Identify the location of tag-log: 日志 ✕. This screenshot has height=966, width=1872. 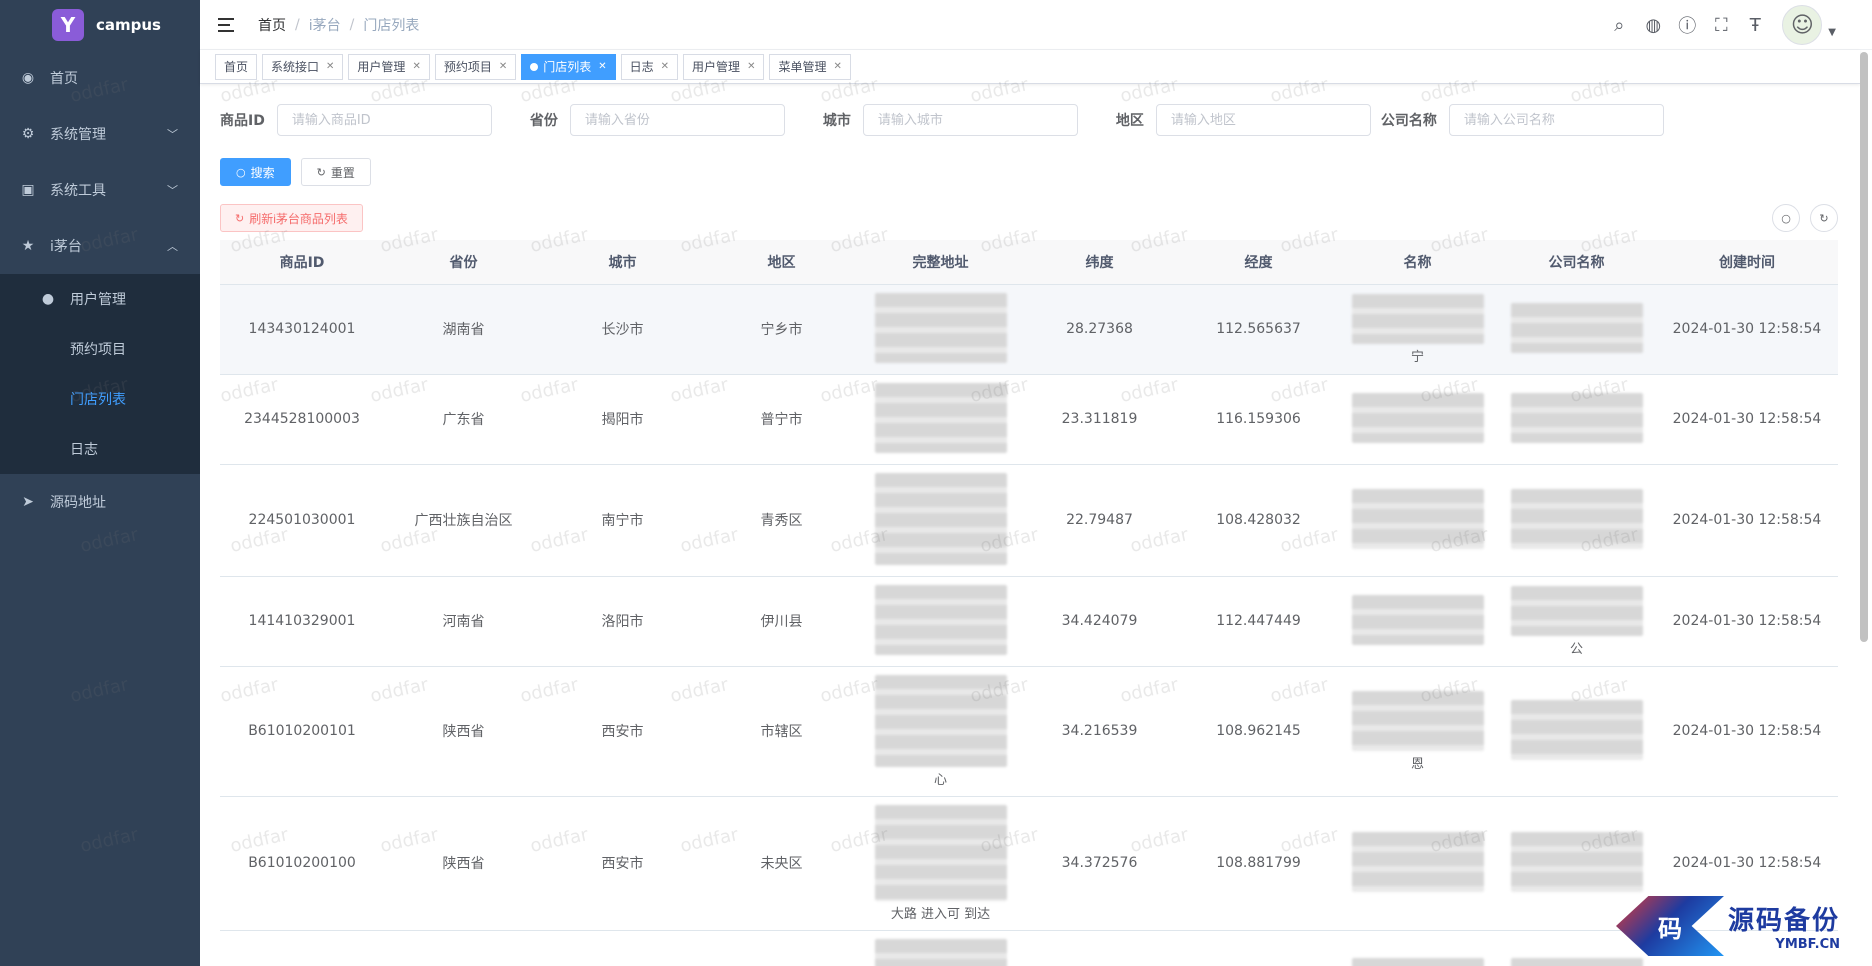
(649, 66).